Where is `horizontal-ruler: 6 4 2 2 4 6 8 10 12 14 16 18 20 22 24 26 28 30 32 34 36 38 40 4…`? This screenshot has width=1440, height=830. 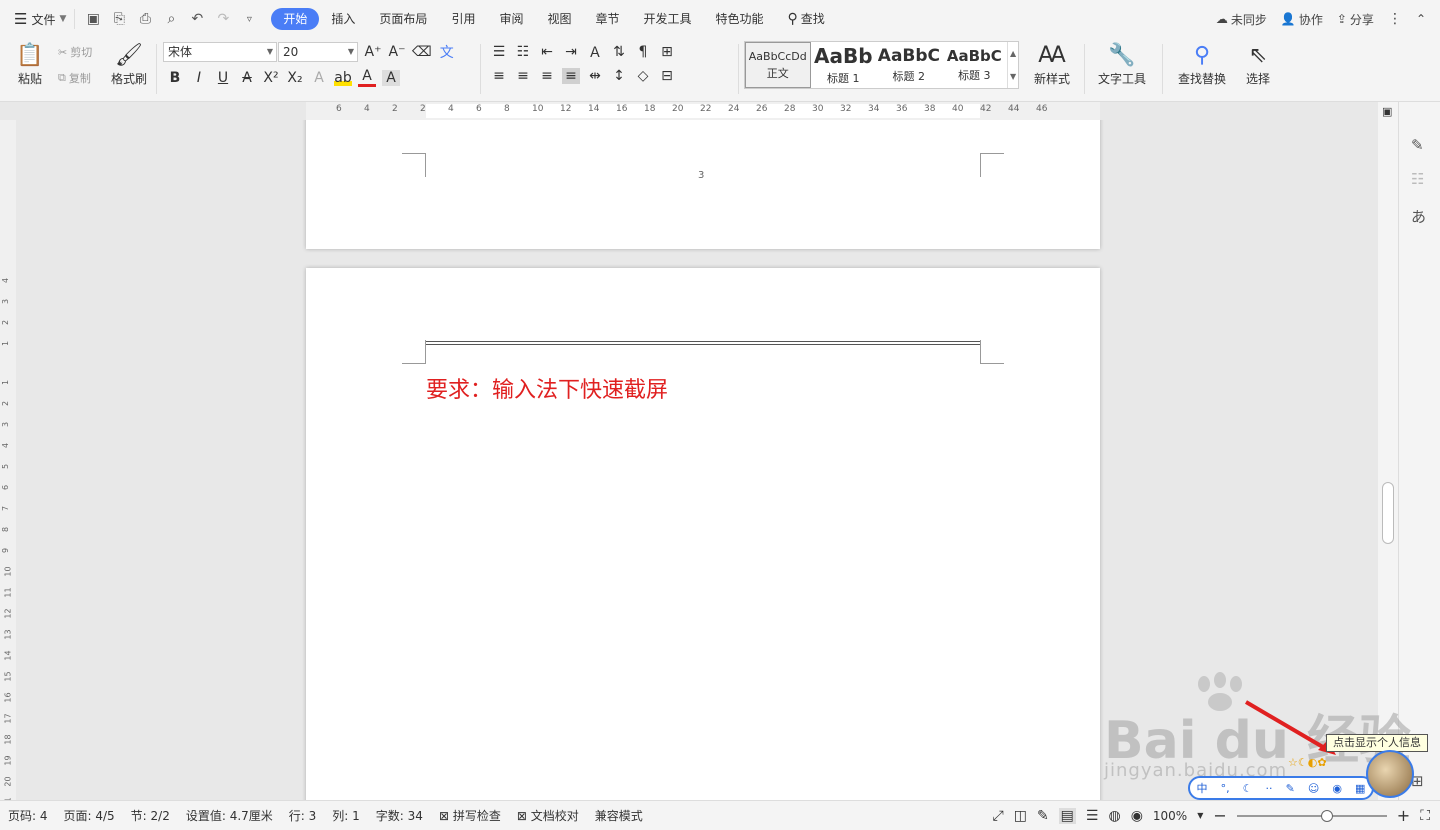
horizontal-ruler: 6 4 2 2 4 6 8 10 12 14 16 18 20 22 24 26 28 30 32 34 36 38 40 4… is located at coordinates (703, 111).